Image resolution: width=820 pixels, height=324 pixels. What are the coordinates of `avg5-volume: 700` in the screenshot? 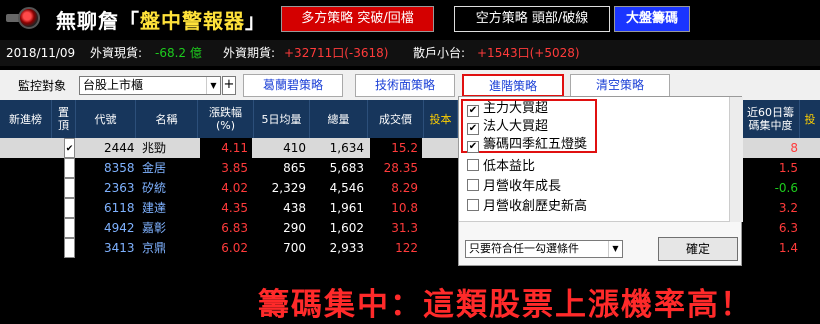 It's located at (294, 248).